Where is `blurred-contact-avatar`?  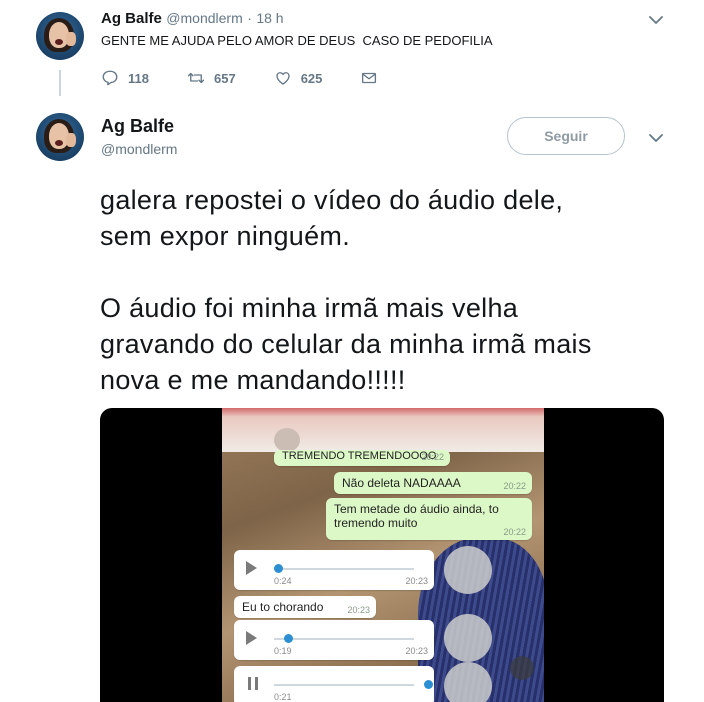
blurred-contact-avatar is located at coordinates (287, 440).